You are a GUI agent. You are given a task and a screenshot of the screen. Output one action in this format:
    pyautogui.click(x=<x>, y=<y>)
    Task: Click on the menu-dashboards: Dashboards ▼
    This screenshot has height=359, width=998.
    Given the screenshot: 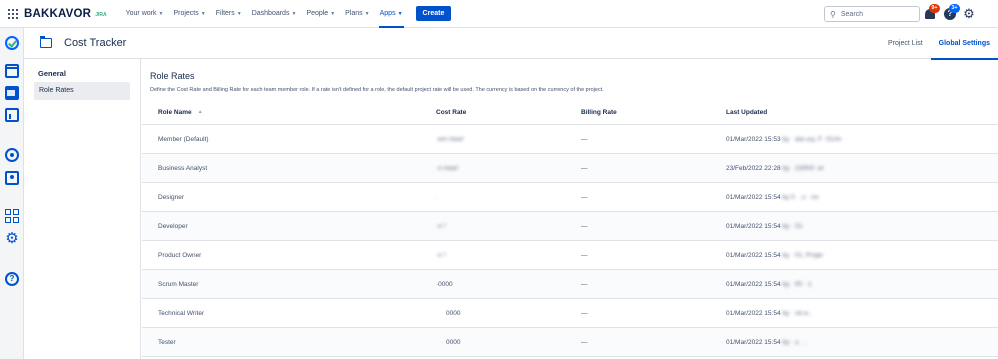 What is the action you would take?
    pyautogui.click(x=274, y=14)
    